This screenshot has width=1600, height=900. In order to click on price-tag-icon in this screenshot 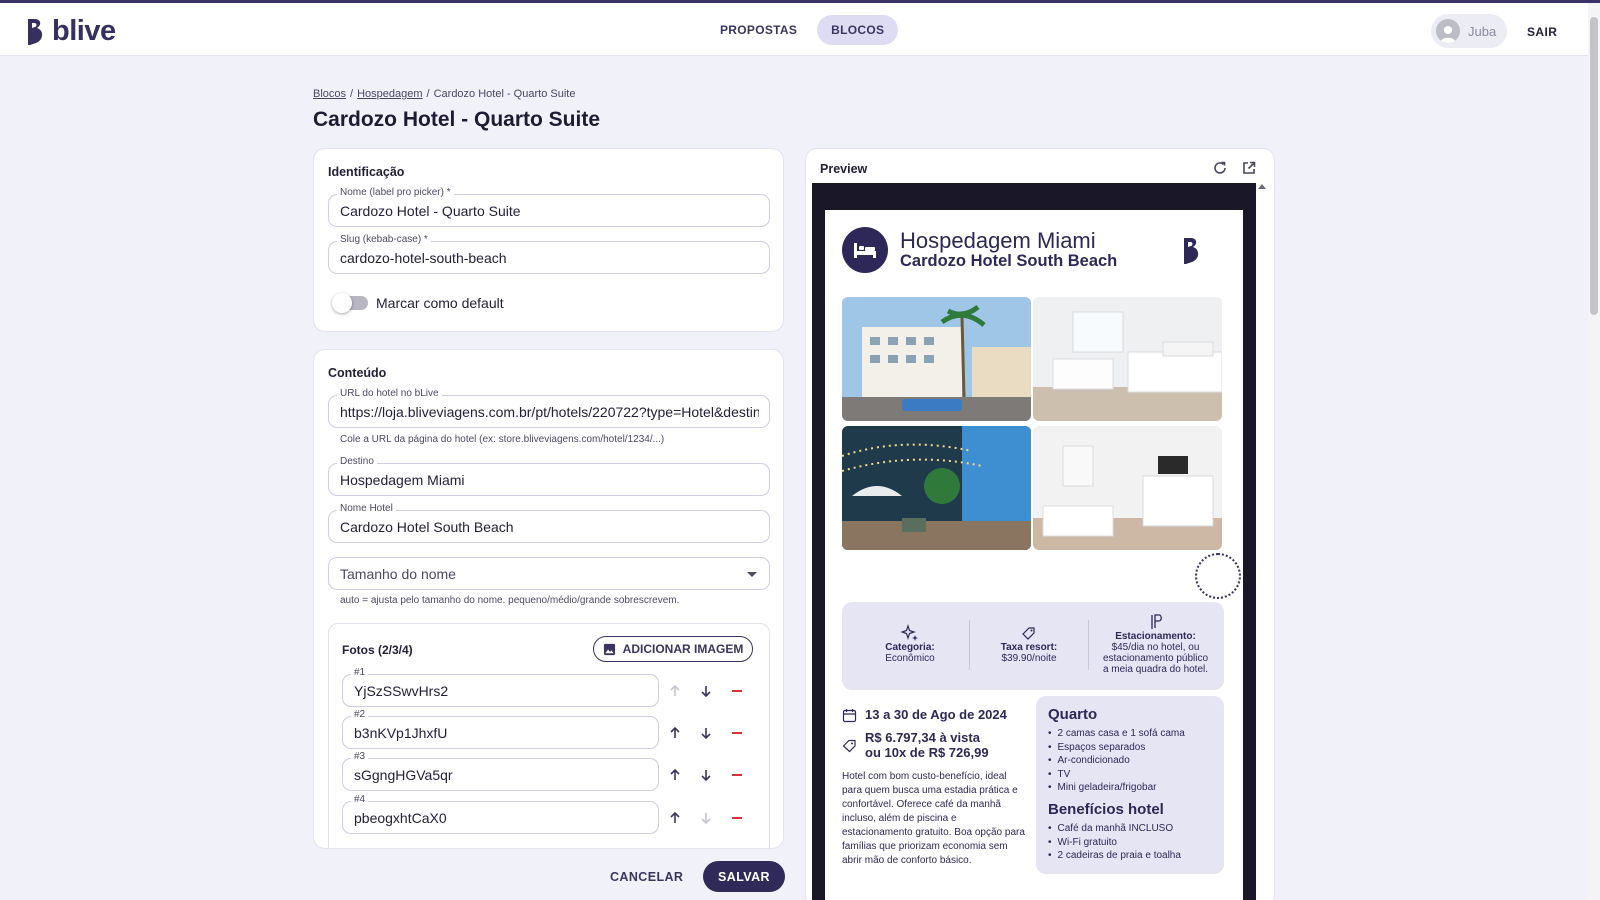, I will do `click(849, 748)`.